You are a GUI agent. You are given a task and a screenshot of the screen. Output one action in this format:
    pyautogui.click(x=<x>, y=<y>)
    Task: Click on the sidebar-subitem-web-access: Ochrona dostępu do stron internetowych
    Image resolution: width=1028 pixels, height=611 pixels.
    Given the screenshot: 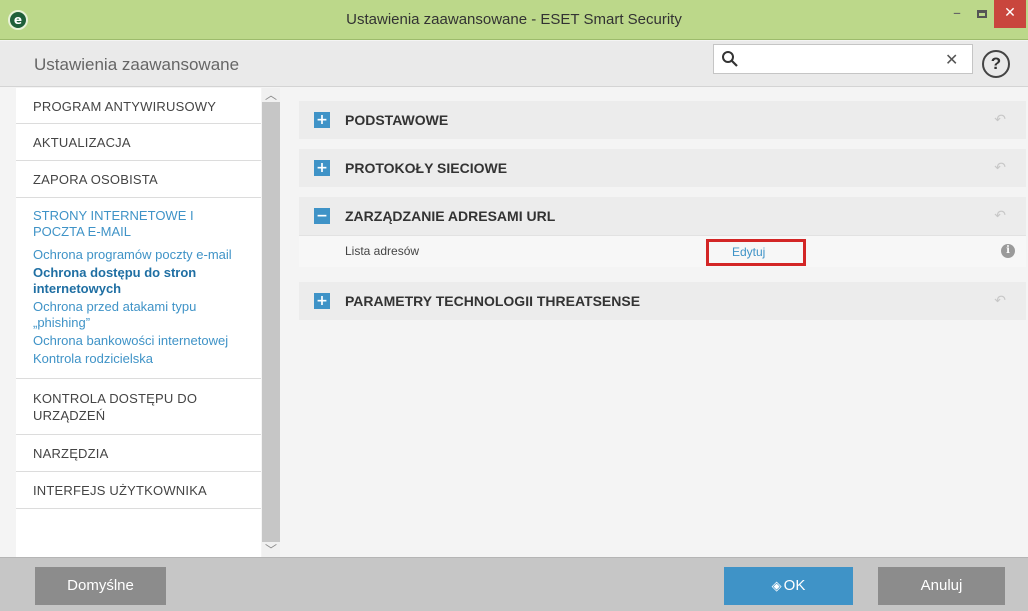 What is the action you would take?
    pyautogui.click(x=138, y=281)
    